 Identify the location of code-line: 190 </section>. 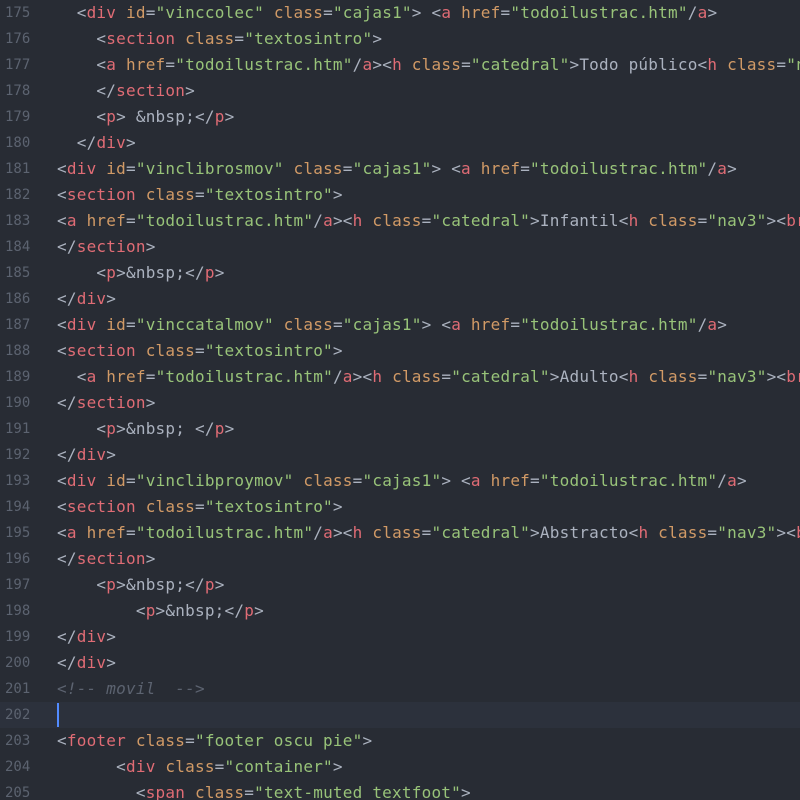
(400, 403).